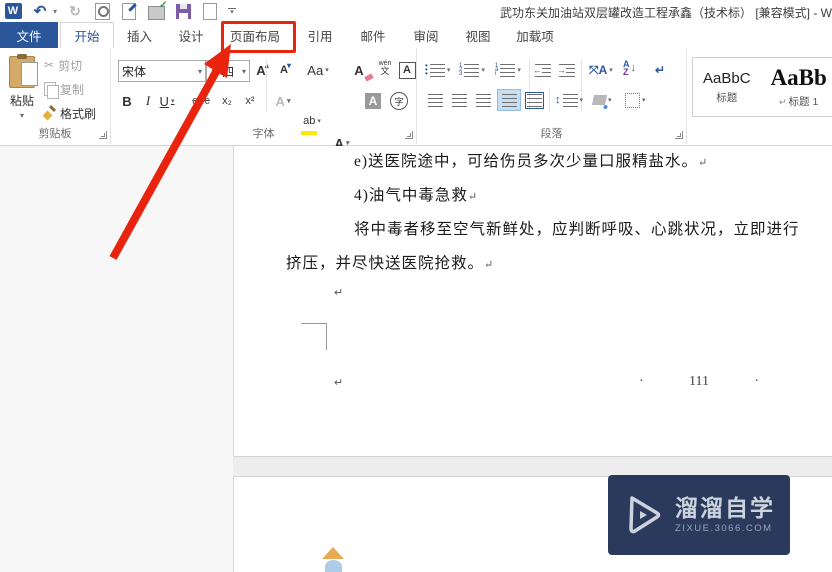 The height and width of the screenshot is (572, 832). I want to click on doc-text: e)送医院途中，可给伤员多次少量口服精盐水。, so click(526, 161).